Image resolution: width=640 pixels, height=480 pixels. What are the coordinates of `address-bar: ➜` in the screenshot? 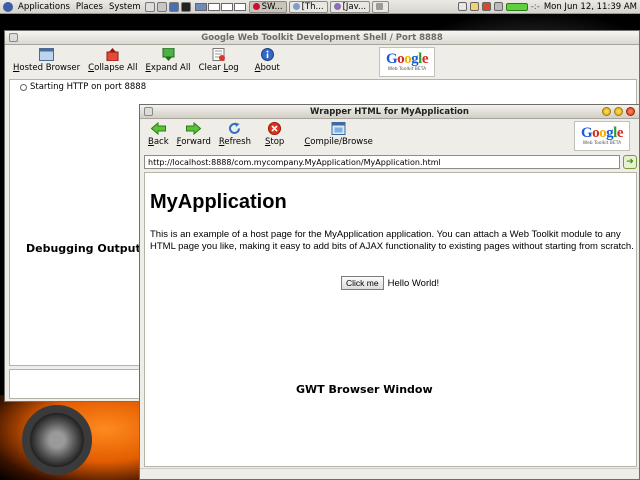 It's located at (390, 162).